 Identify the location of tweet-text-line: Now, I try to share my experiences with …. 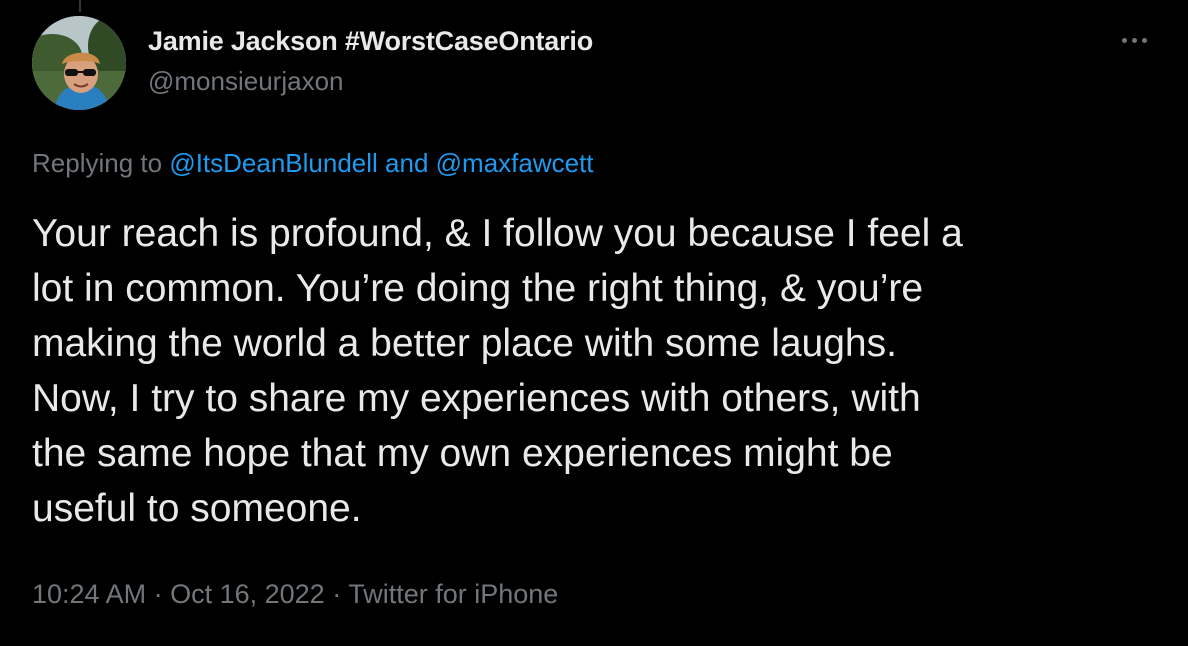
(476, 398).